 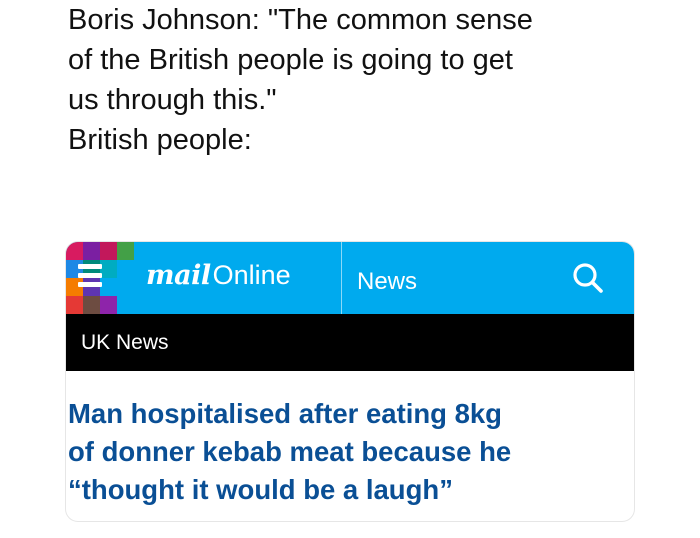 I want to click on logo-mail-text: mail, so click(x=178, y=275).